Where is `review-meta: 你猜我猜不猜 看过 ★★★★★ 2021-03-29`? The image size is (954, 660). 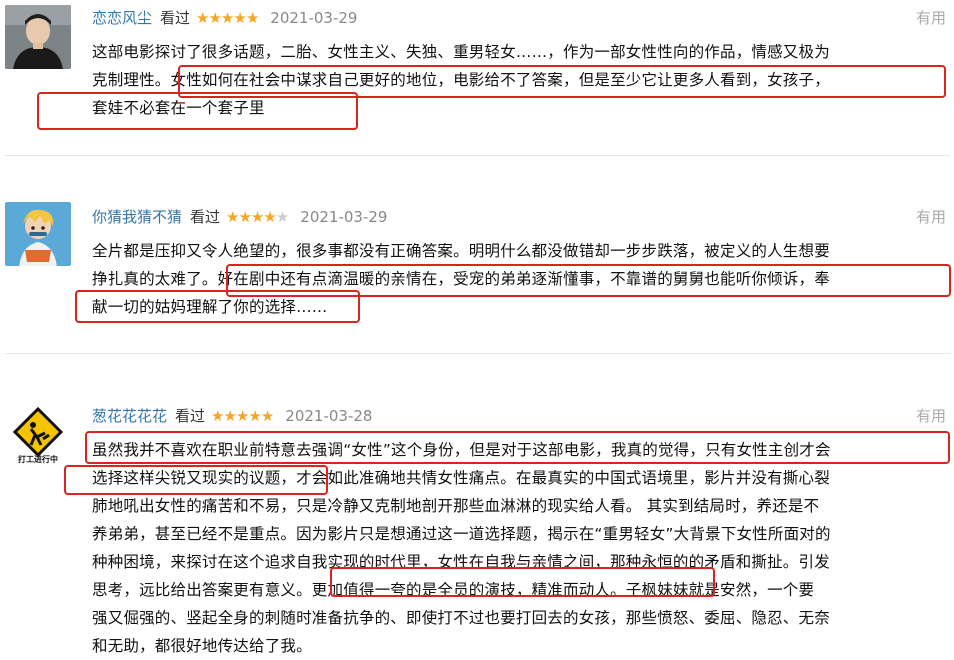 review-meta: 你猜我猜不猜 看过 ★★★★★ 2021-03-29 is located at coordinates (239, 217).